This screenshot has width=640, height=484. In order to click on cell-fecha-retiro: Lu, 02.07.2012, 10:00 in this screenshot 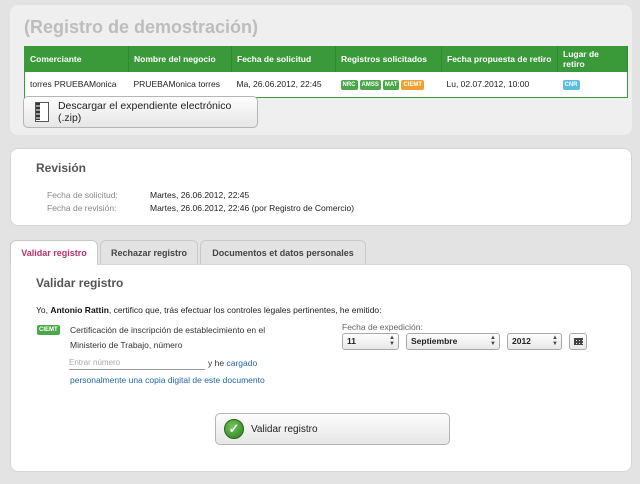, I will do `click(499, 85)`.